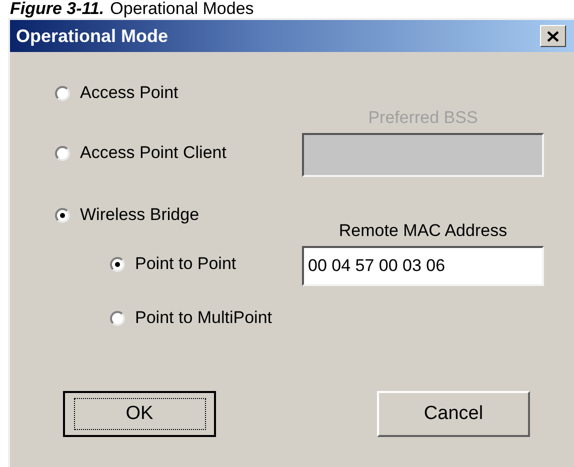 Image resolution: width=574 pixels, height=467 pixels. What do you see at coordinates (173, 264) in the screenshot?
I see `radio-button: Point to Point` at bounding box center [173, 264].